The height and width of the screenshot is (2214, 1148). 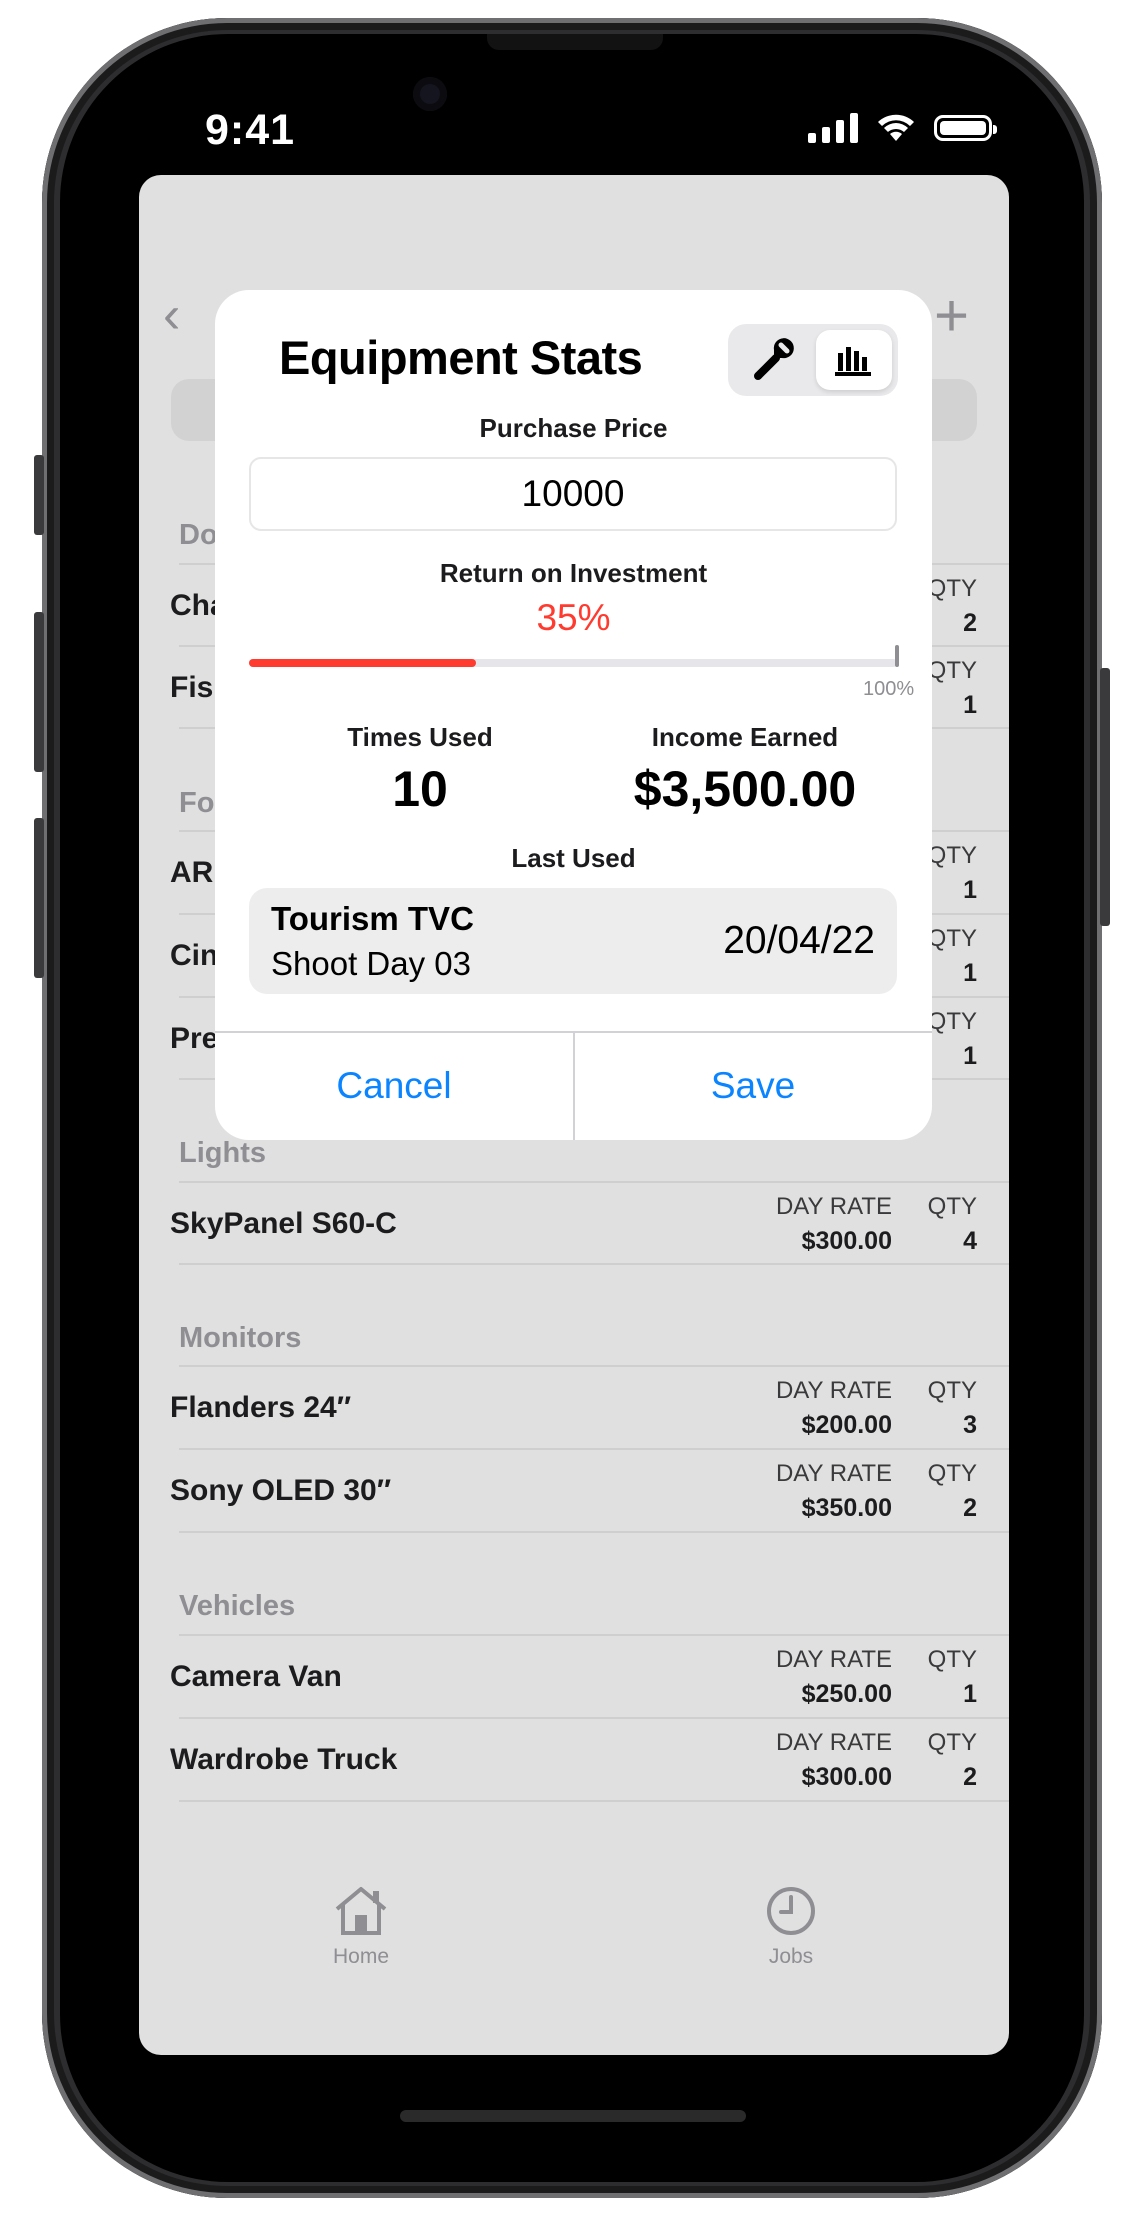 I want to click on speaker-notch, so click(x=575, y=42).